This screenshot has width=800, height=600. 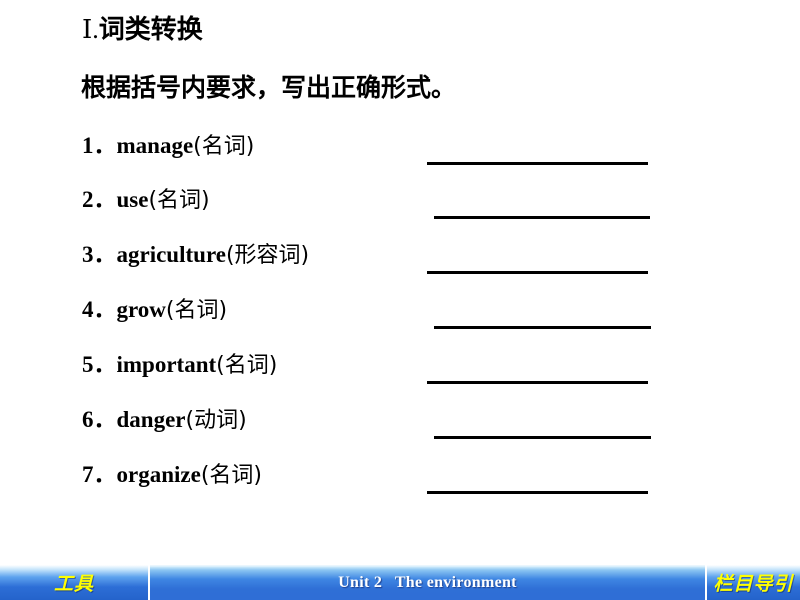 I want to click on question-text: 3．agriculture(形容词), so click(x=195, y=255).